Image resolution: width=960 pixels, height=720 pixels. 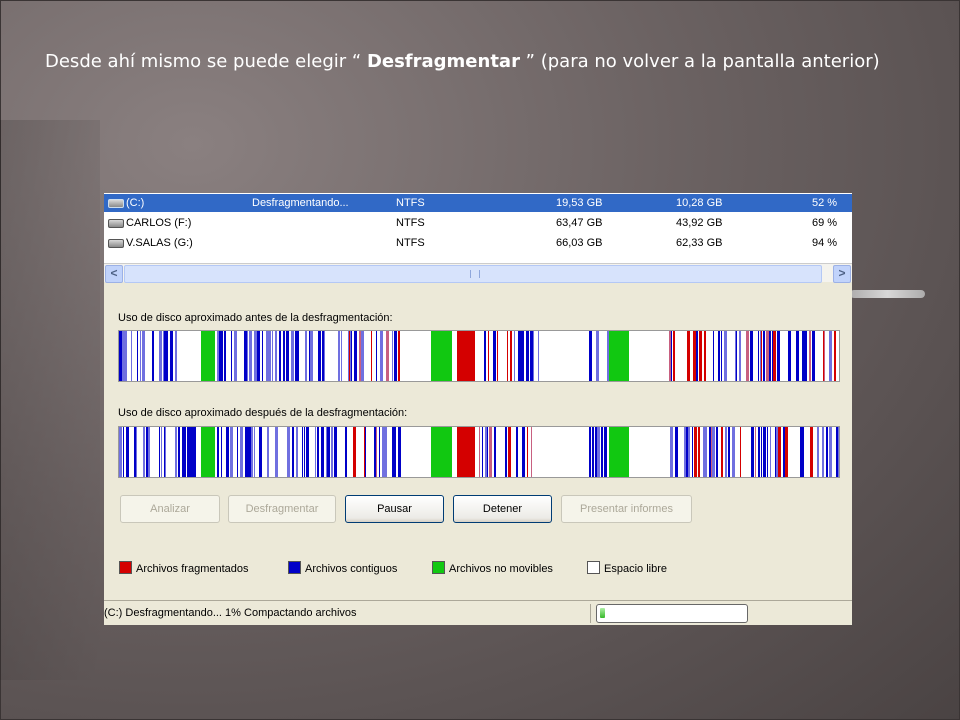 I want to click on volume-free-percent: 94 %, so click(x=825, y=243).